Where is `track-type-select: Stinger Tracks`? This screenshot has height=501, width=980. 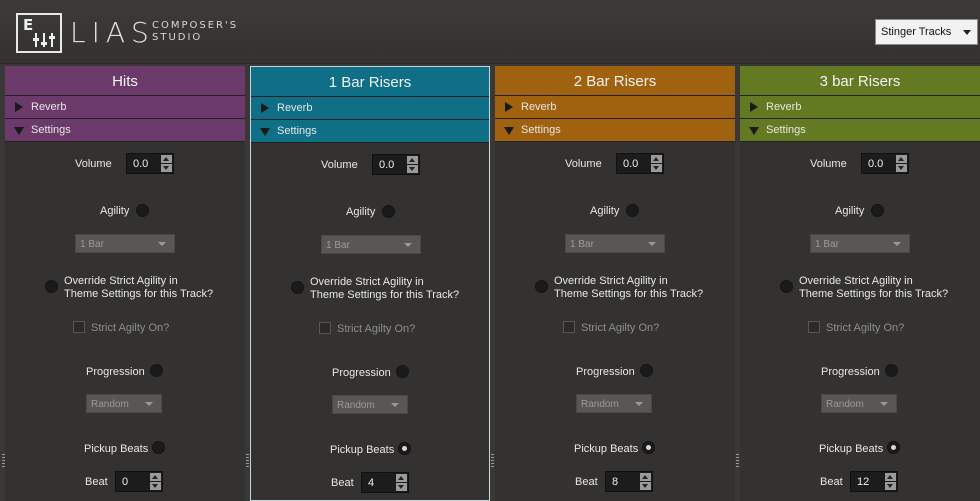 track-type-select: Stinger Tracks is located at coordinates (926, 32).